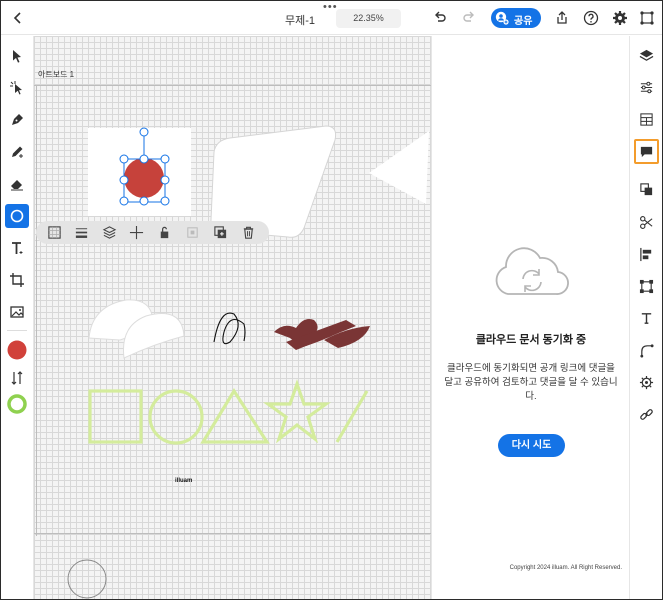 This screenshot has height=600, width=663. Describe the element at coordinates (532, 271) in the screenshot. I see `cloud-sync-icon` at that location.